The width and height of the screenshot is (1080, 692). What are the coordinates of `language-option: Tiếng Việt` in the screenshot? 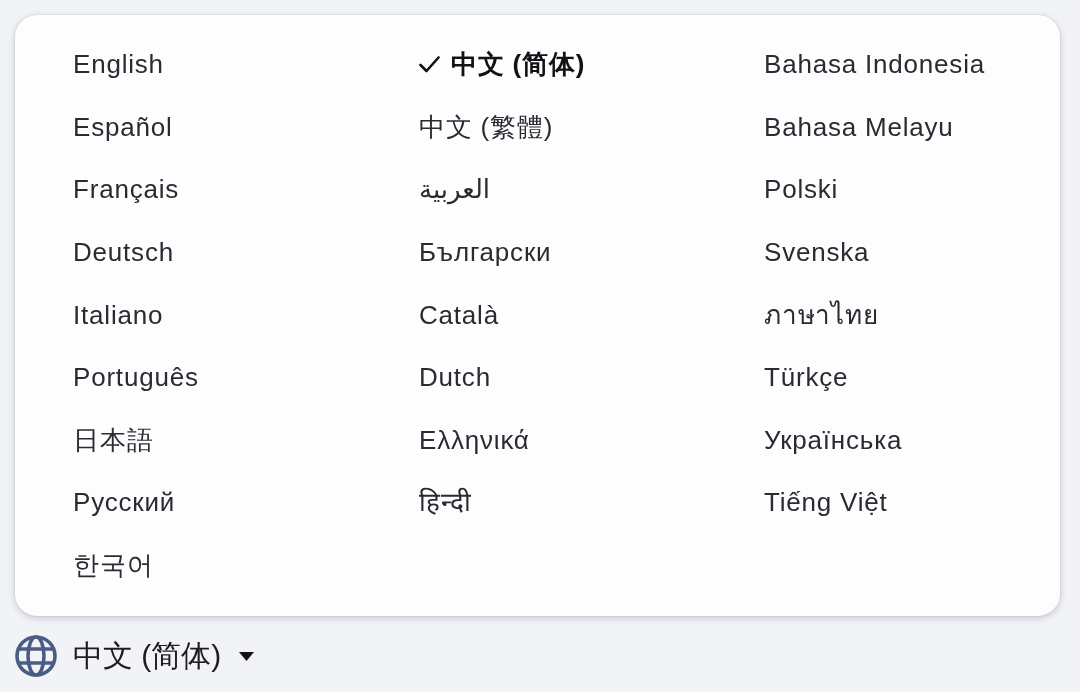 It's located at (826, 502).